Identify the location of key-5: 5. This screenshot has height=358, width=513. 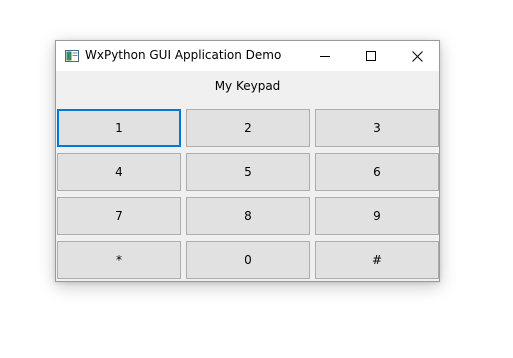
(248, 172).